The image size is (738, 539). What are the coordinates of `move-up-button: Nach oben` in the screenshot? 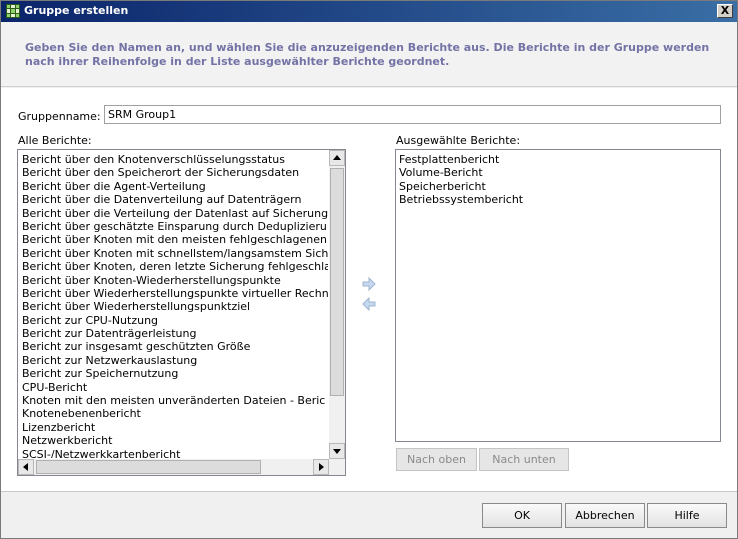 It's located at (436, 459).